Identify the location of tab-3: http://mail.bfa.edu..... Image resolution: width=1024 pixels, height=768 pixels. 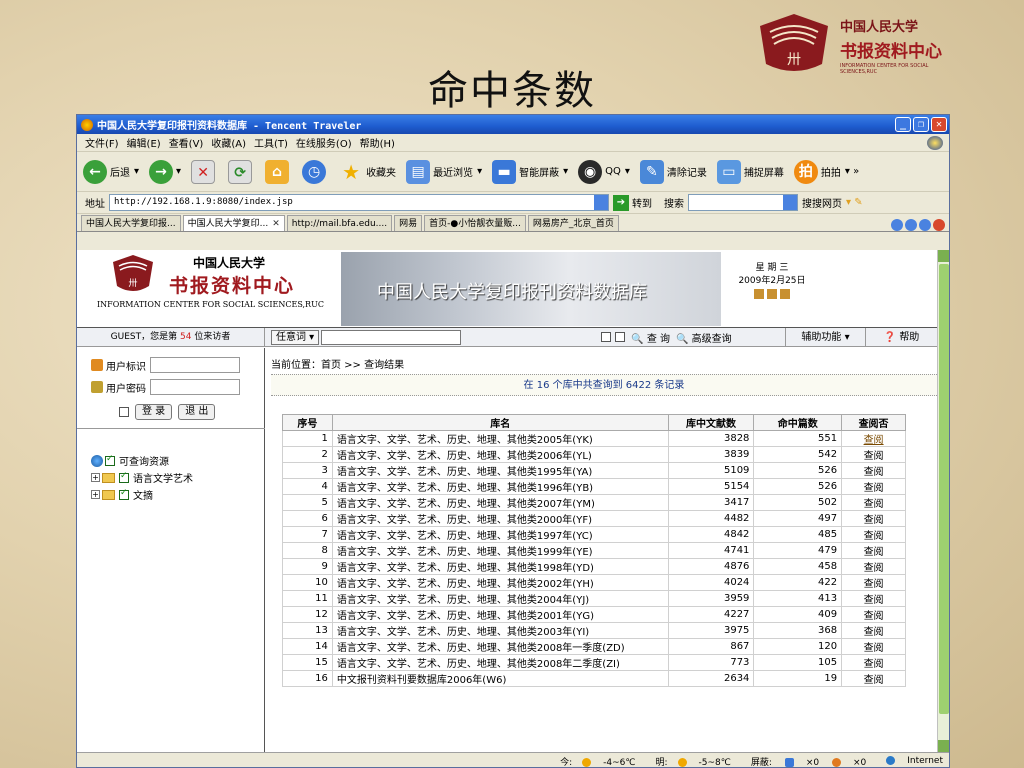
(339, 223).